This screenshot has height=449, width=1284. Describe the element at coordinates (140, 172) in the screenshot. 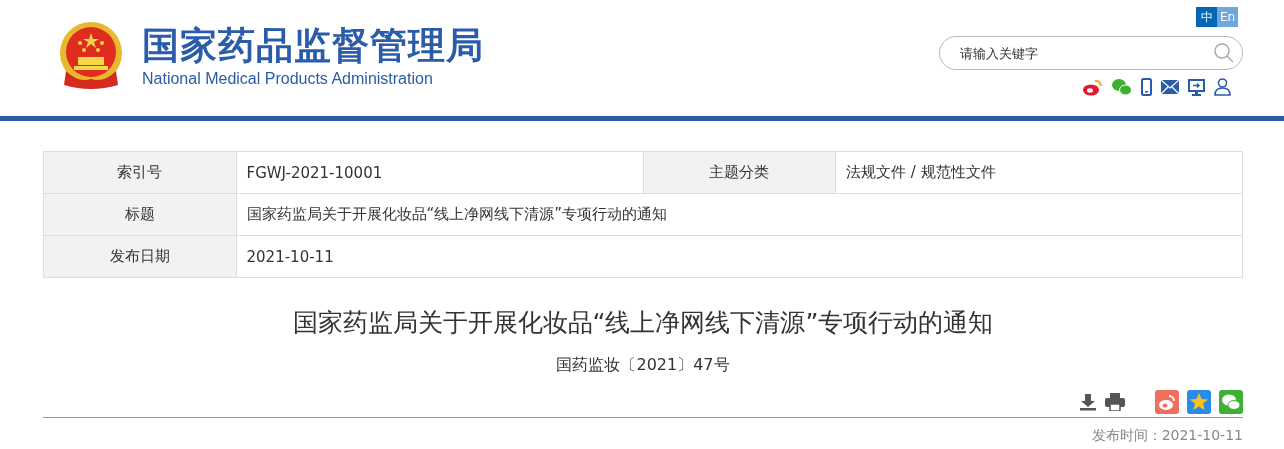

I see `field-label: 索引号` at that location.